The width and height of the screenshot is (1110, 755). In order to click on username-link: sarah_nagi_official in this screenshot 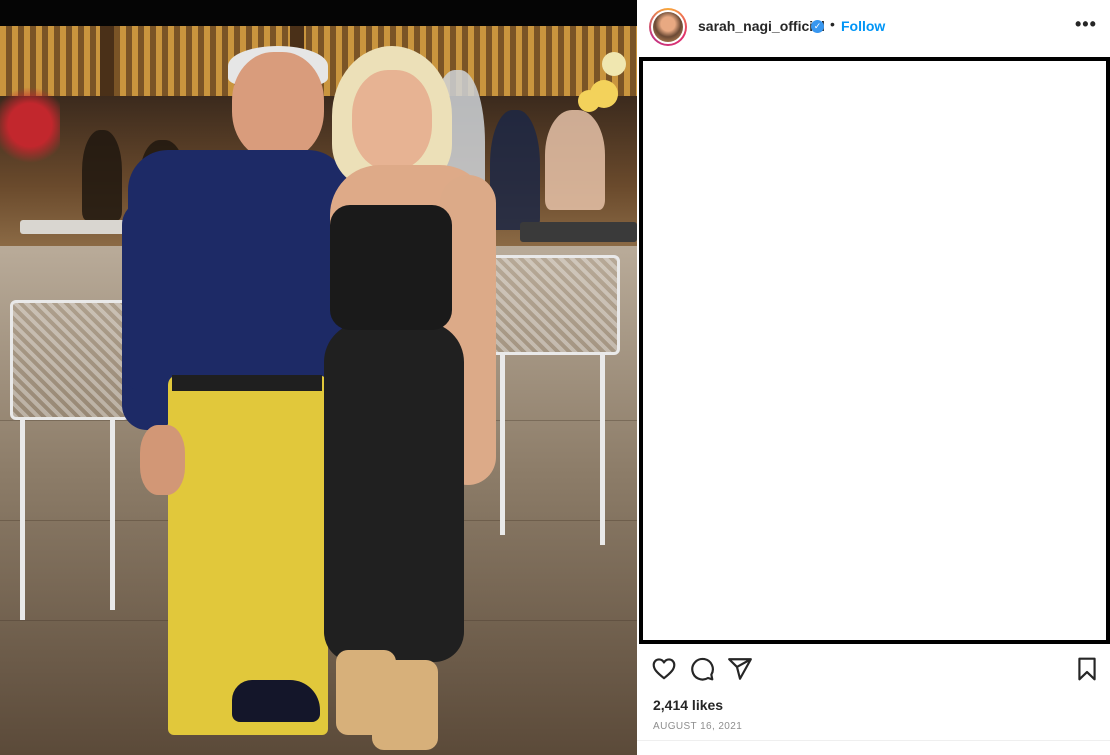, I will do `click(761, 26)`.